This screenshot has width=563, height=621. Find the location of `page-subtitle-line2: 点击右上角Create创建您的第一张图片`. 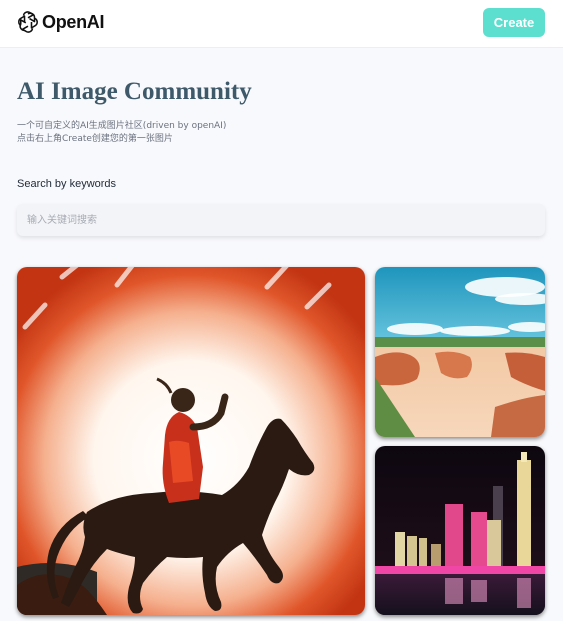

page-subtitle-line2: 点击右上角Create创建您的第一张图片 is located at coordinates (95, 139).